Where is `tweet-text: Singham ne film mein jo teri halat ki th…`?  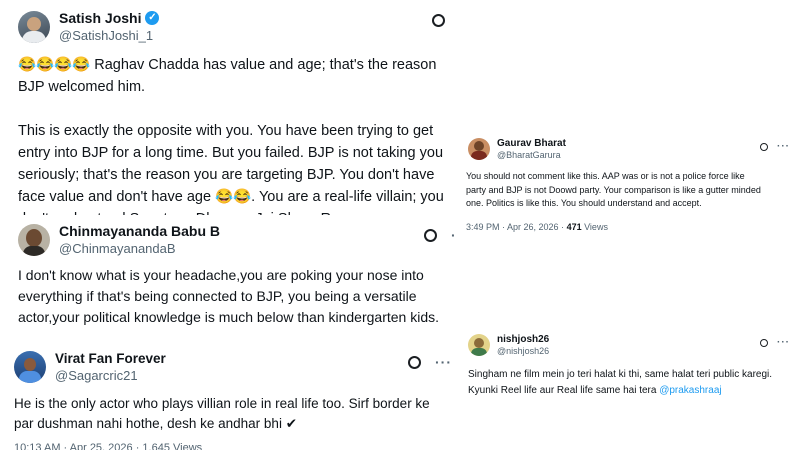
tweet-text: Singham ne film mein jo teri halat ki th… is located at coordinates (620, 382).